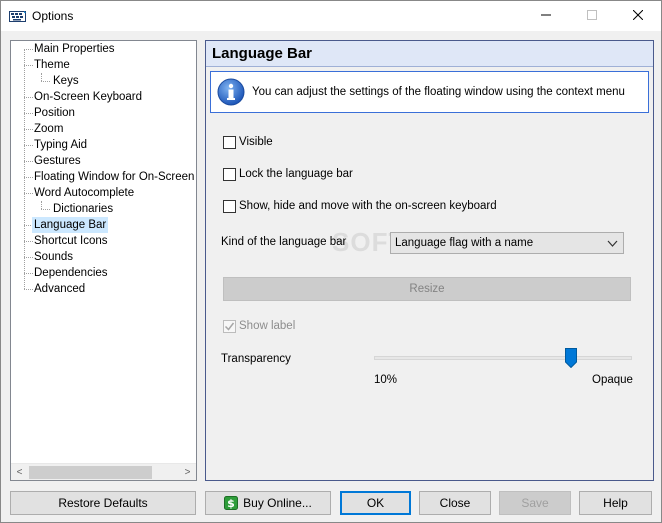 The image size is (662, 523). I want to click on ok-label: OK, so click(375, 503).